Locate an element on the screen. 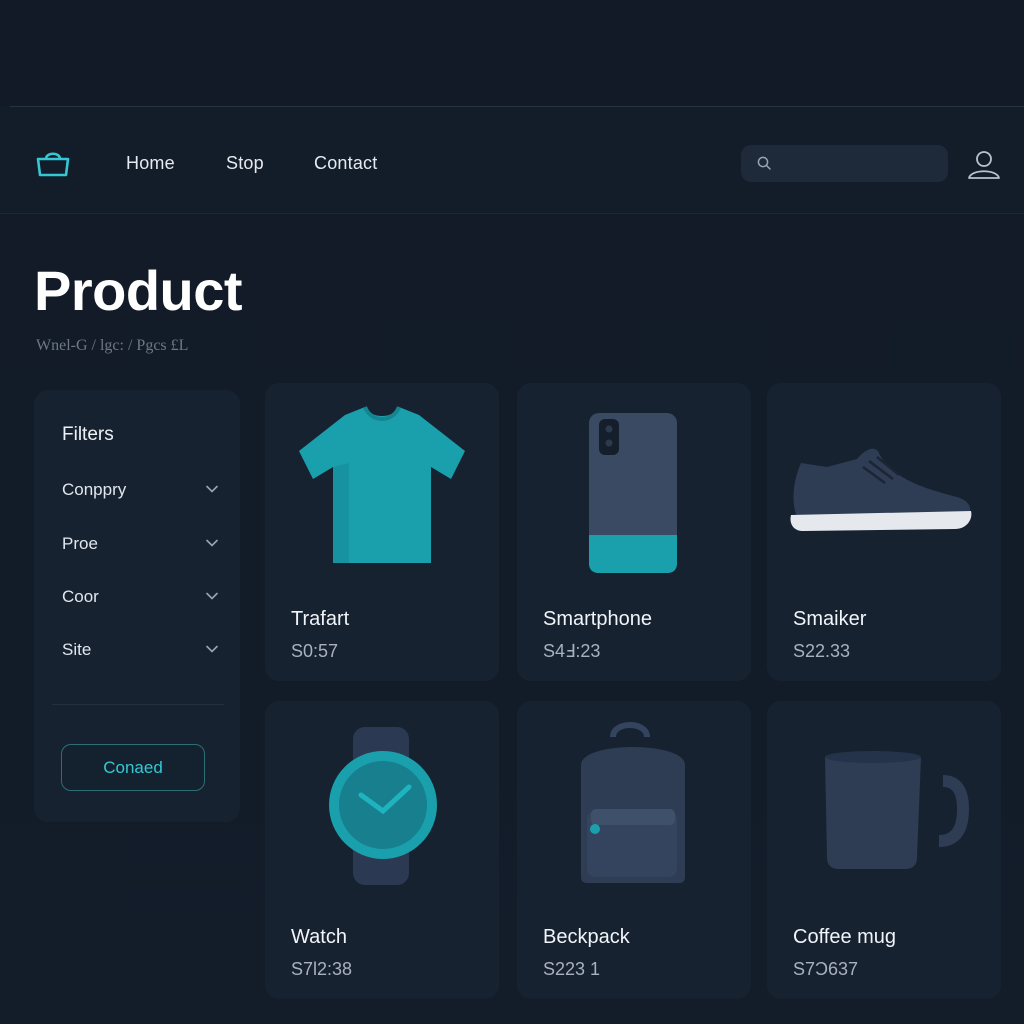  search-box is located at coordinates (844, 163).